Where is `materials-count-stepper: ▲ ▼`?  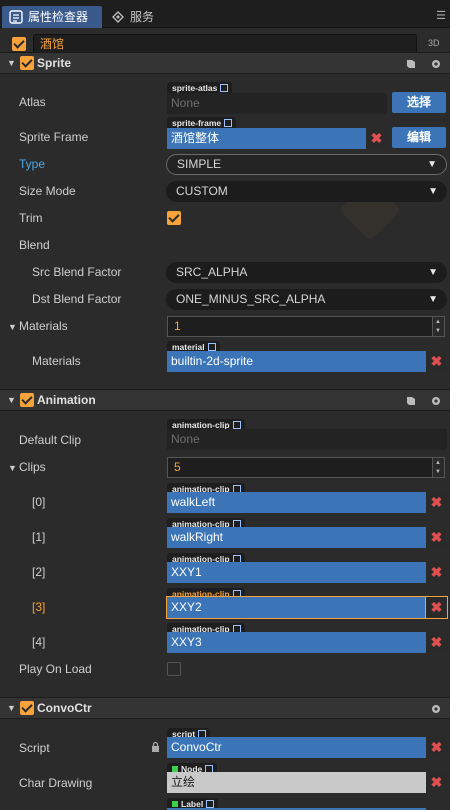 materials-count-stepper: ▲ ▼ is located at coordinates (438, 326).